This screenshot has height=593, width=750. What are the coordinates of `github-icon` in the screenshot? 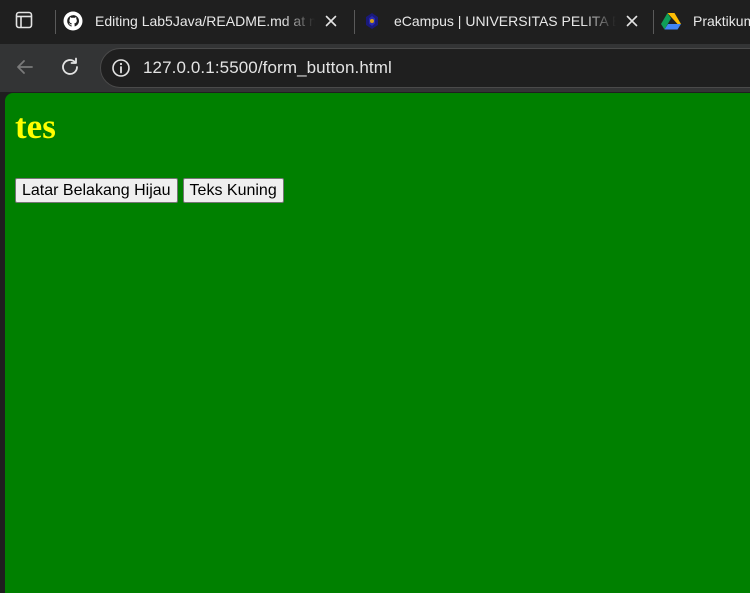 It's located at (73, 21).